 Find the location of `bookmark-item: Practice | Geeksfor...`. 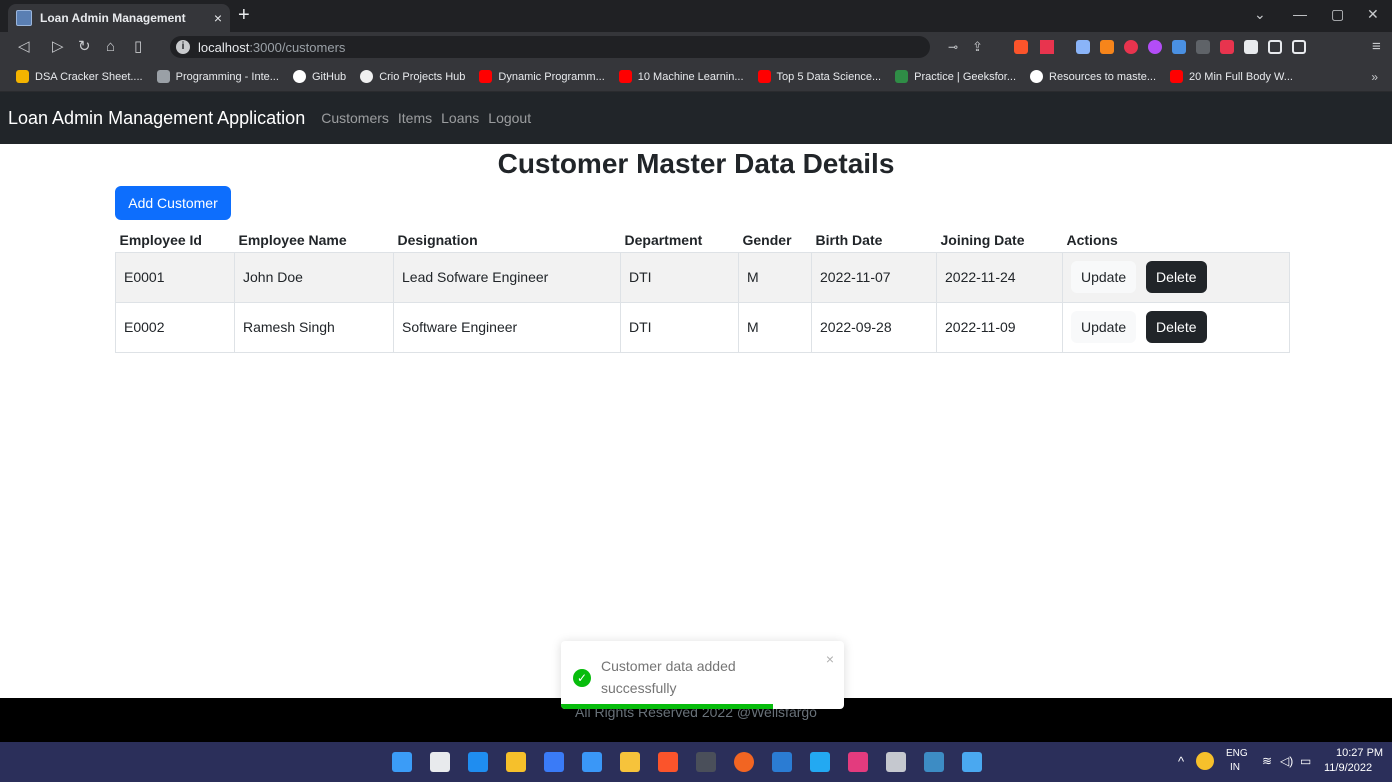

bookmark-item: Practice | Geeksfor... is located at coordinates (955, 76).